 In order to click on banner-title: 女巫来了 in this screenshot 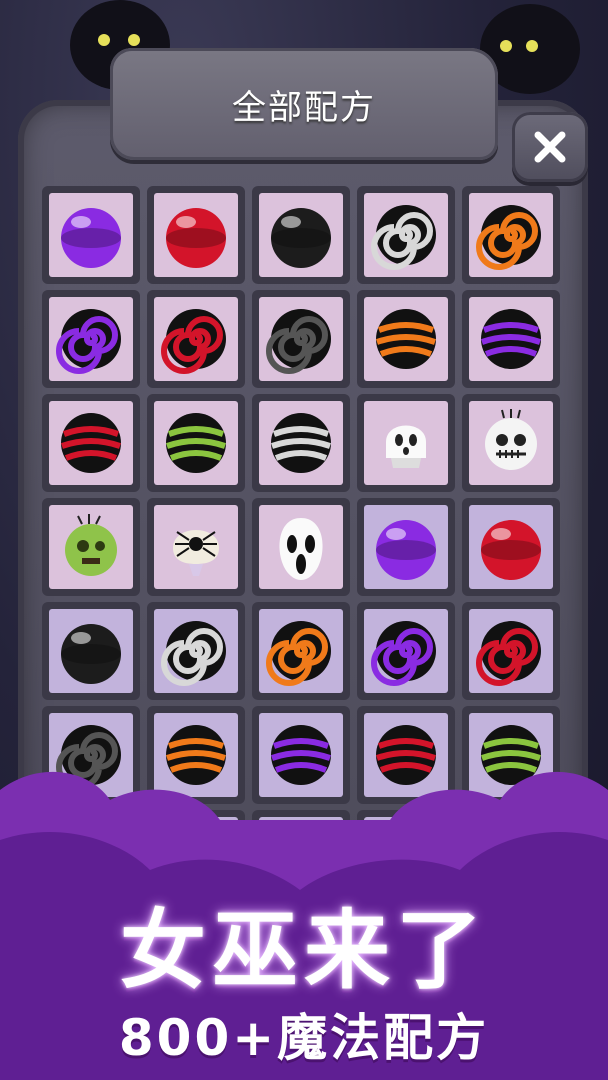, I will do `click(304, 951)`.